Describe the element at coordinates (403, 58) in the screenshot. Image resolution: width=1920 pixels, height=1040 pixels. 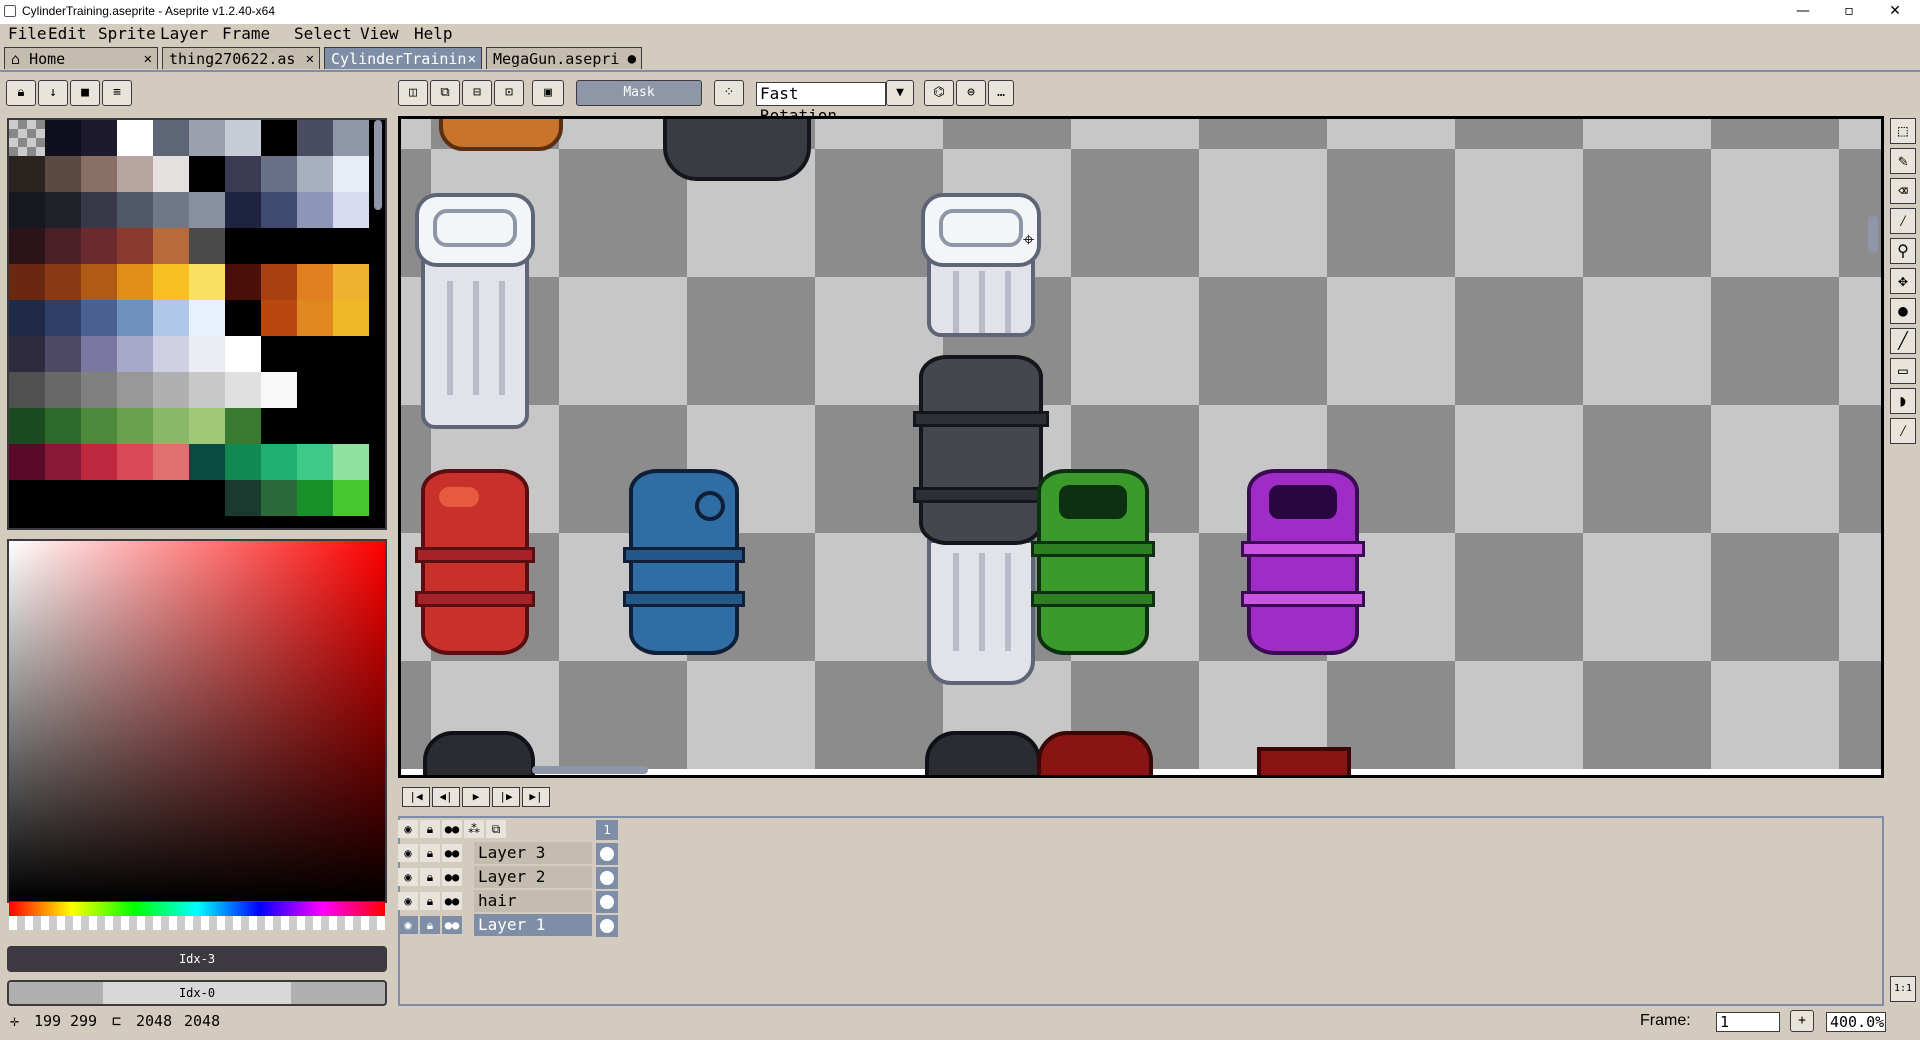
I see `tab-cylinder-training: CylinderTrainin ✕` at that location.